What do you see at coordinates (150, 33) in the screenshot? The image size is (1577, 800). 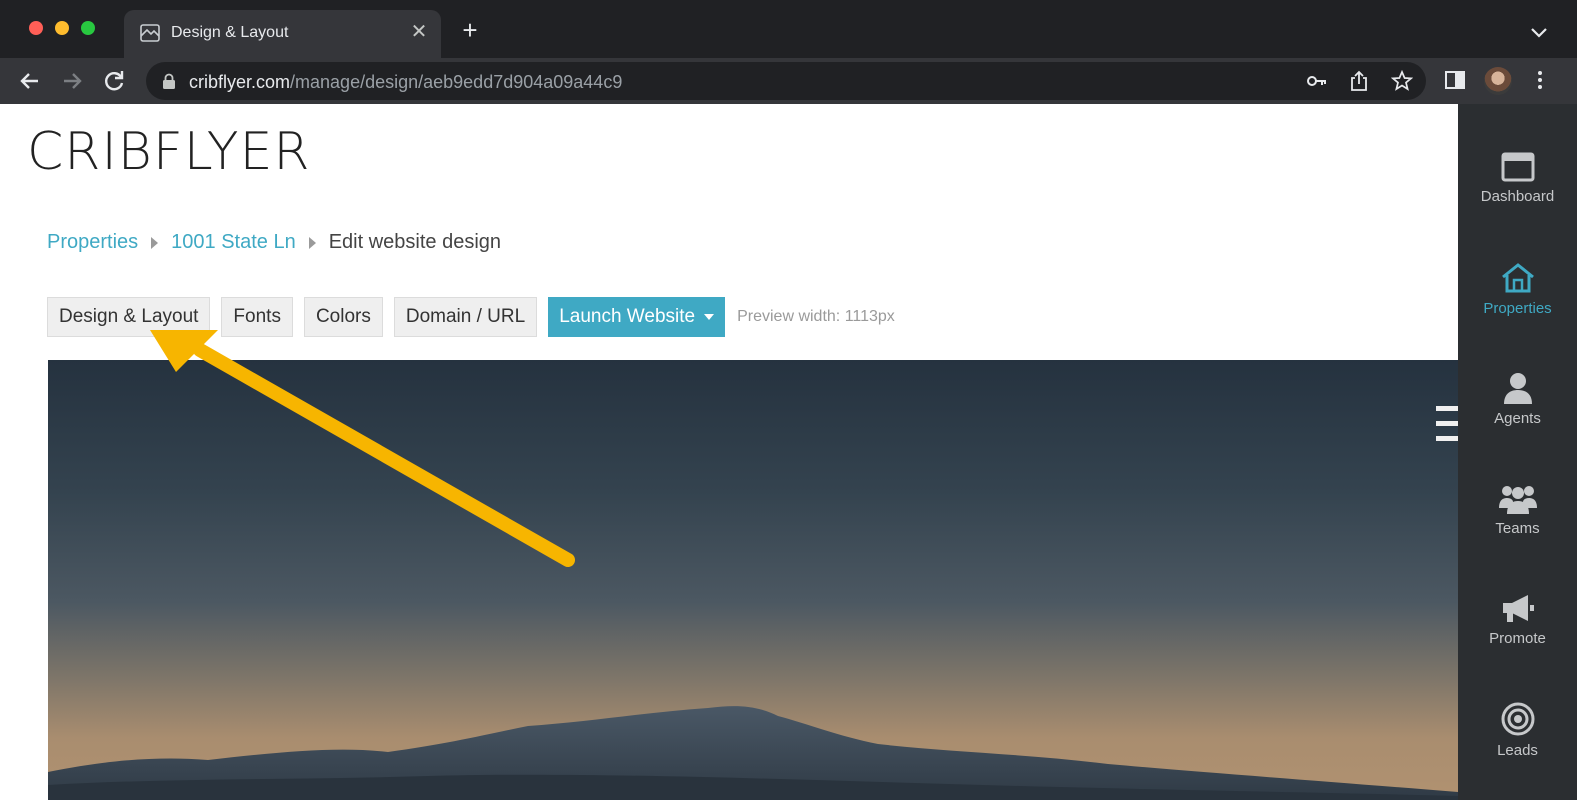 I see `cribflyer-favicon-icon` at bounding box center [150, 33].